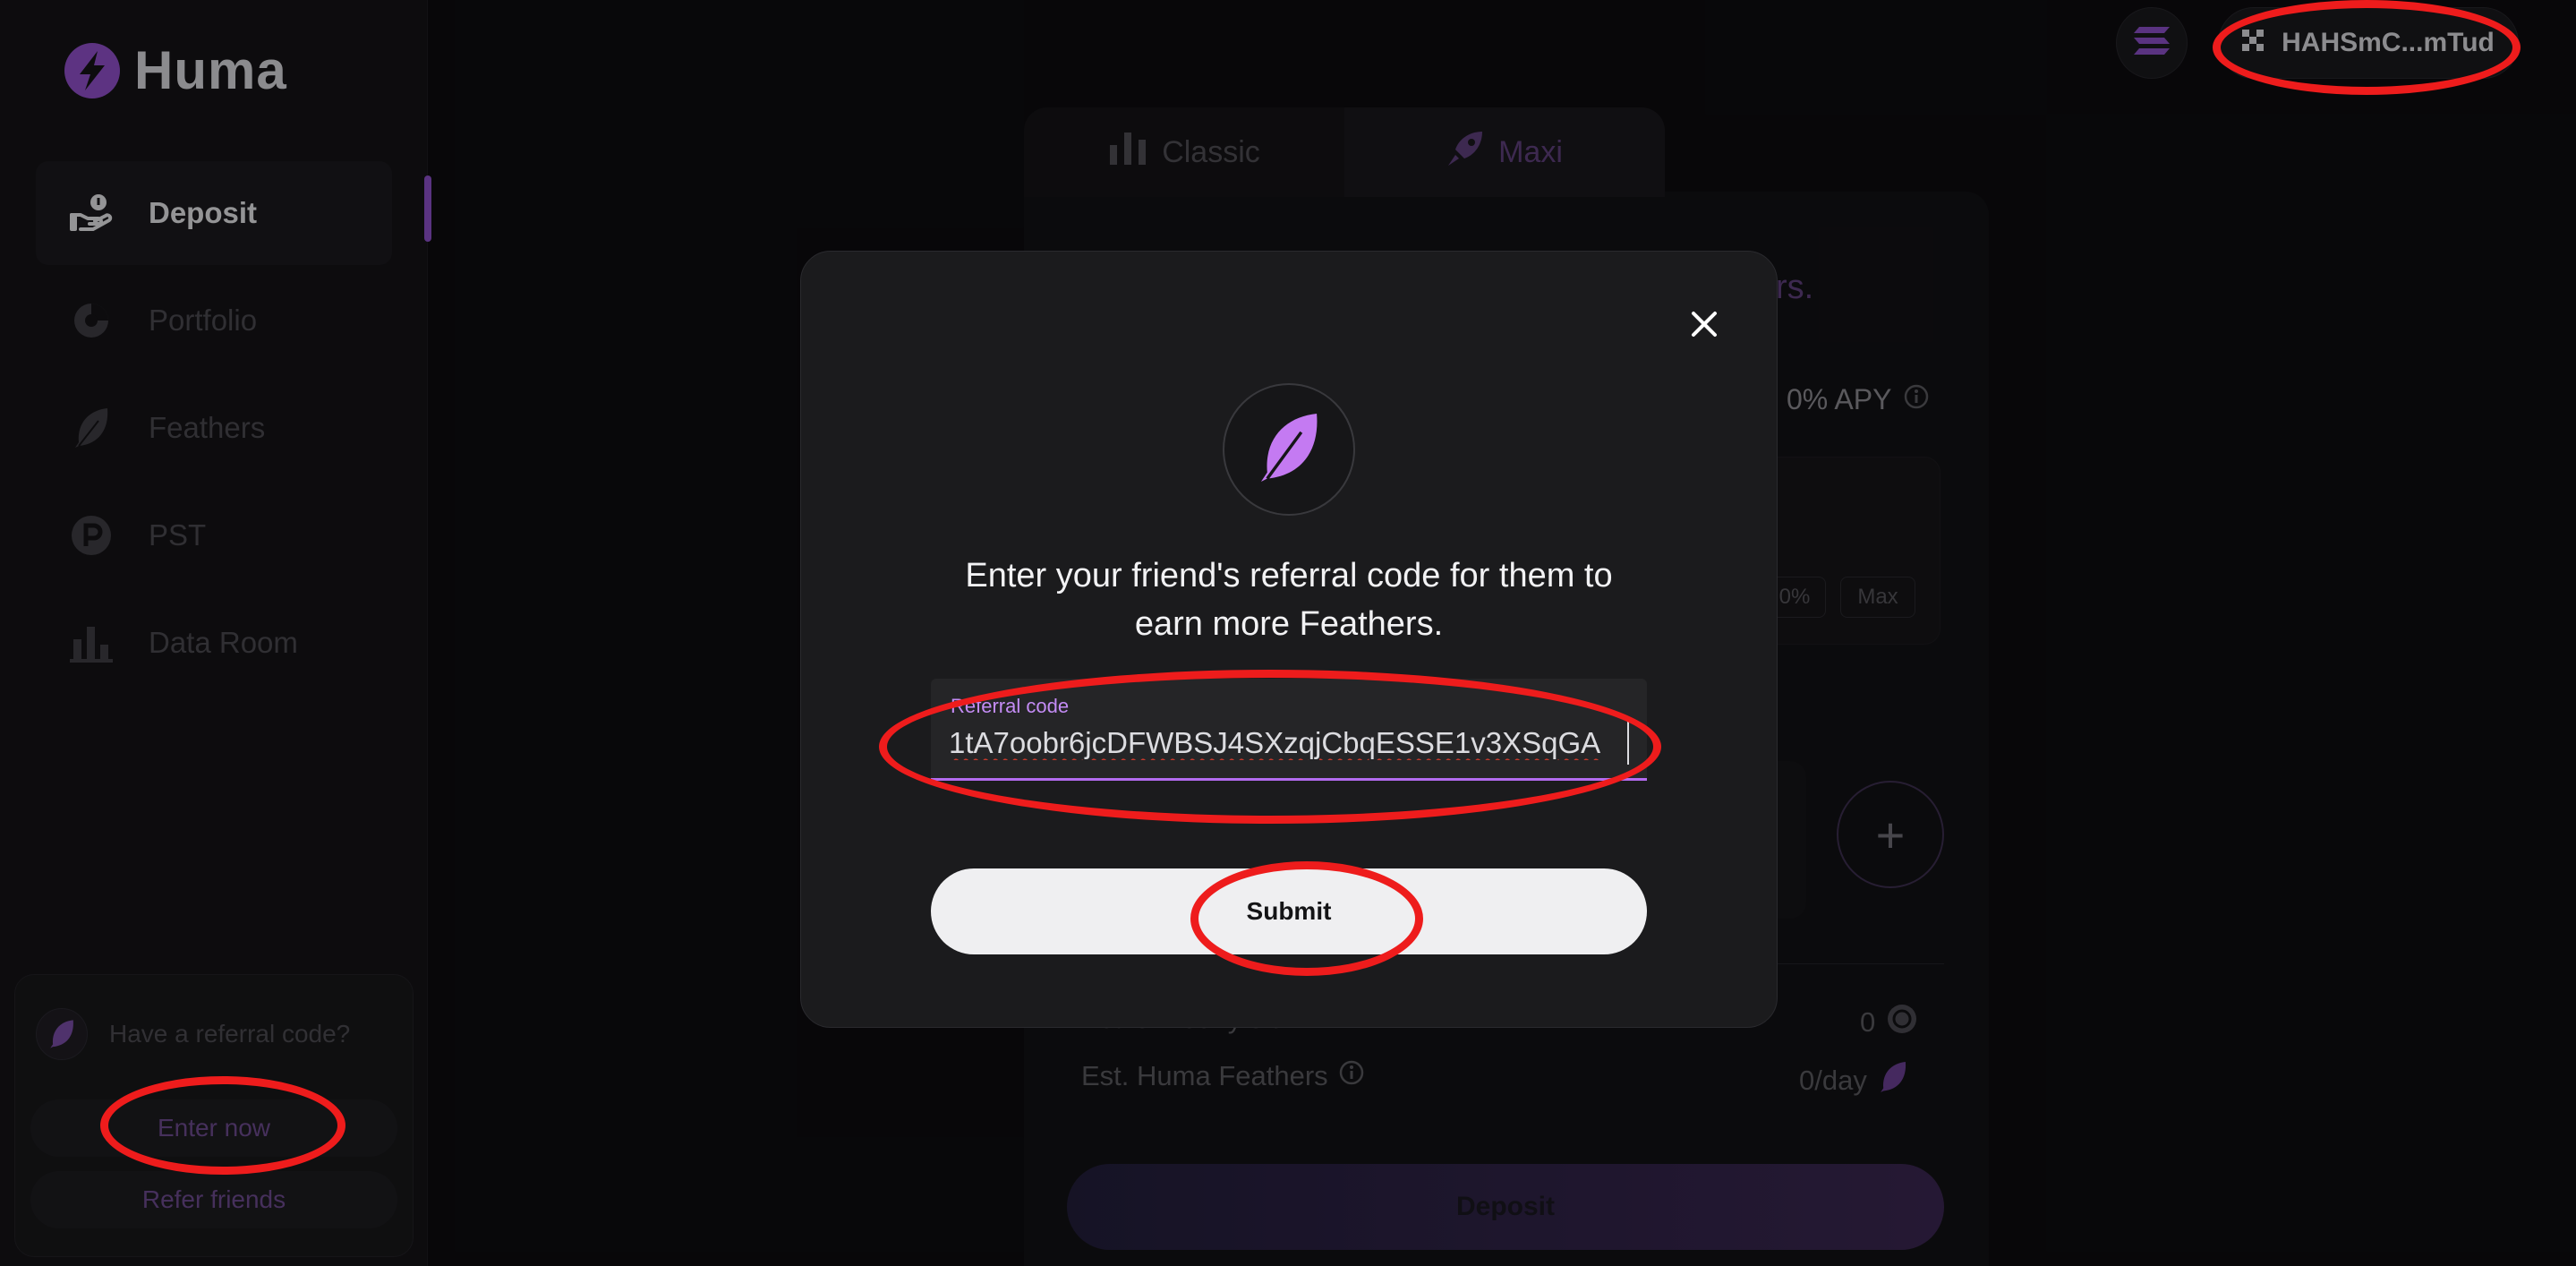  What do you see at coordinates (222, 1125) in the screenshot?
I see `annotation-ellipse-enter-now` at bounding box center [222, 1125].